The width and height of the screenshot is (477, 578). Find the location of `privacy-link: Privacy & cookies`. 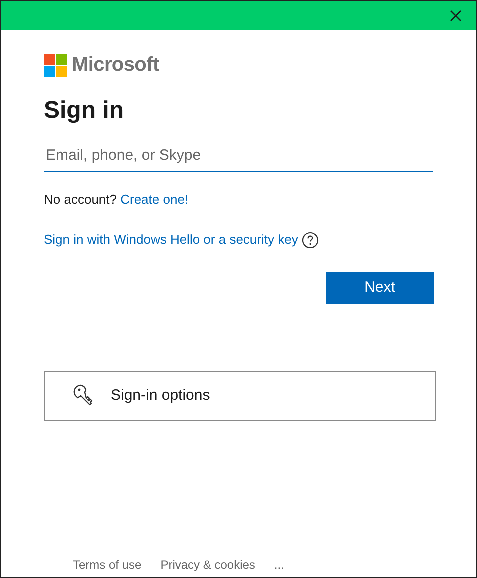

privacy-link: Privacy & cookies is located at coordinates (208, 565).